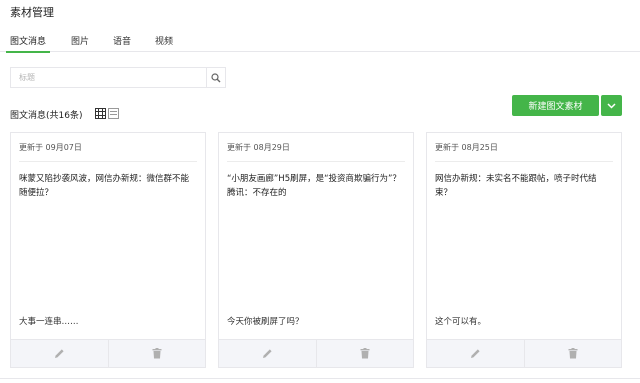 This screenshot has height=383, width=640. I want to click on new-article-dropdown-button, so click(611, 105).